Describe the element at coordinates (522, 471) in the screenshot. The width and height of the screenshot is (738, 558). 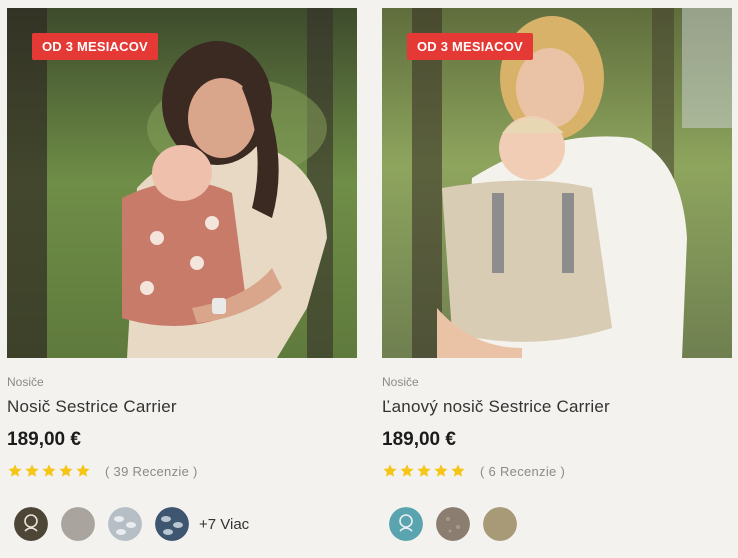
I see `review-count: ( 6 Recenzie )` at that location.